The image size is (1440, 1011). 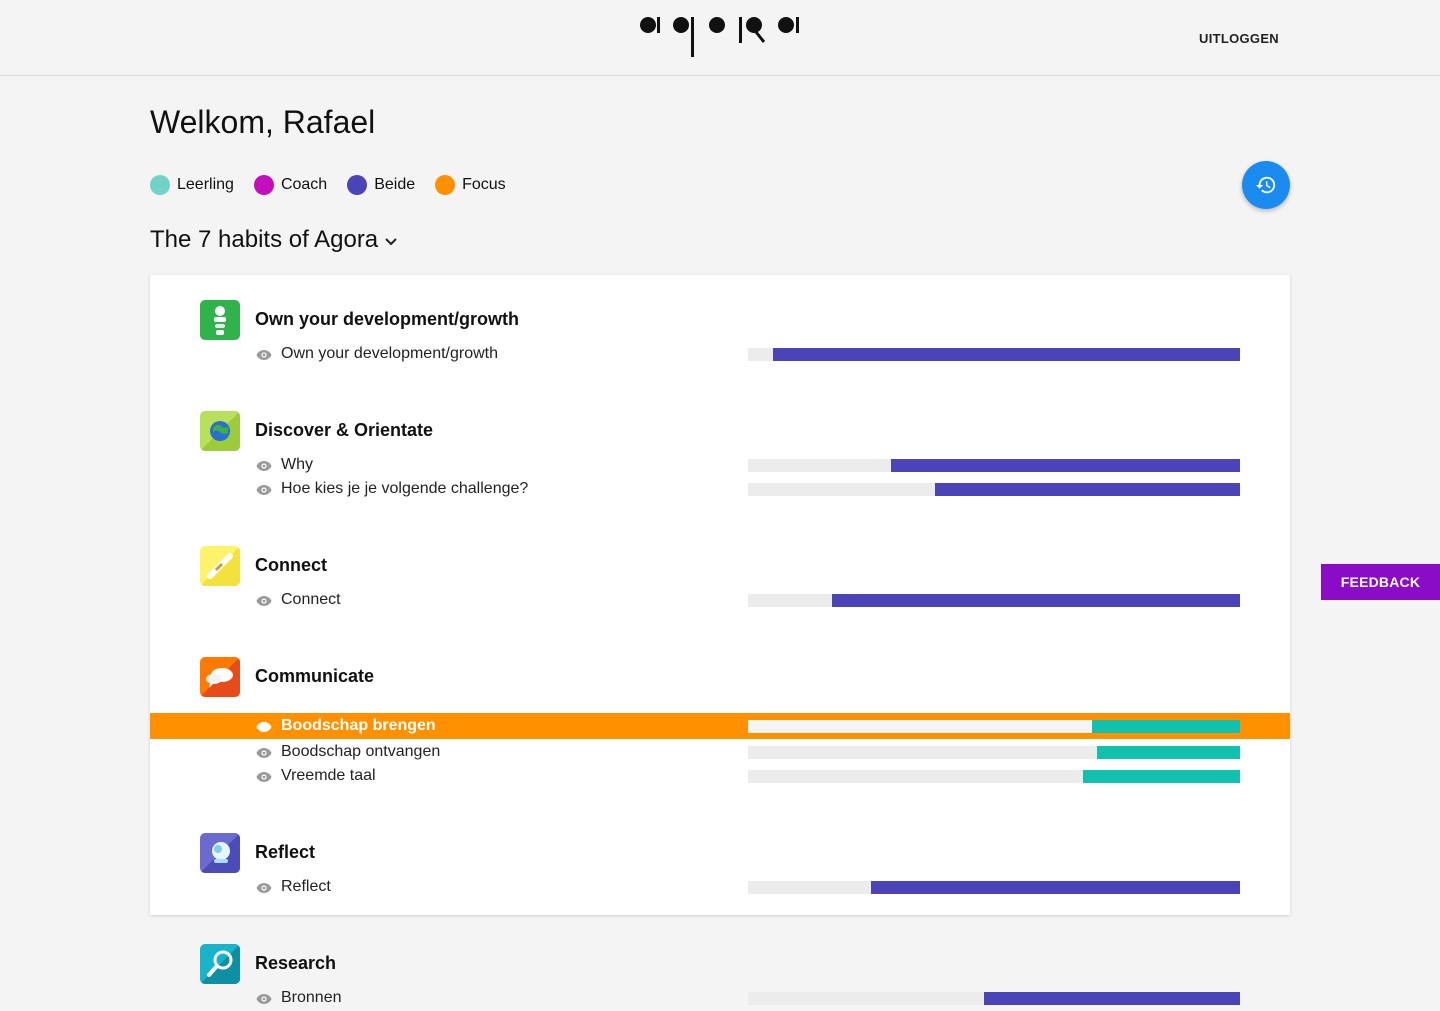 What do you see at coordinates (328, 775) in the screenshot?
I see `goal-label: Vreemde taal` at bounding box center [328, 775].